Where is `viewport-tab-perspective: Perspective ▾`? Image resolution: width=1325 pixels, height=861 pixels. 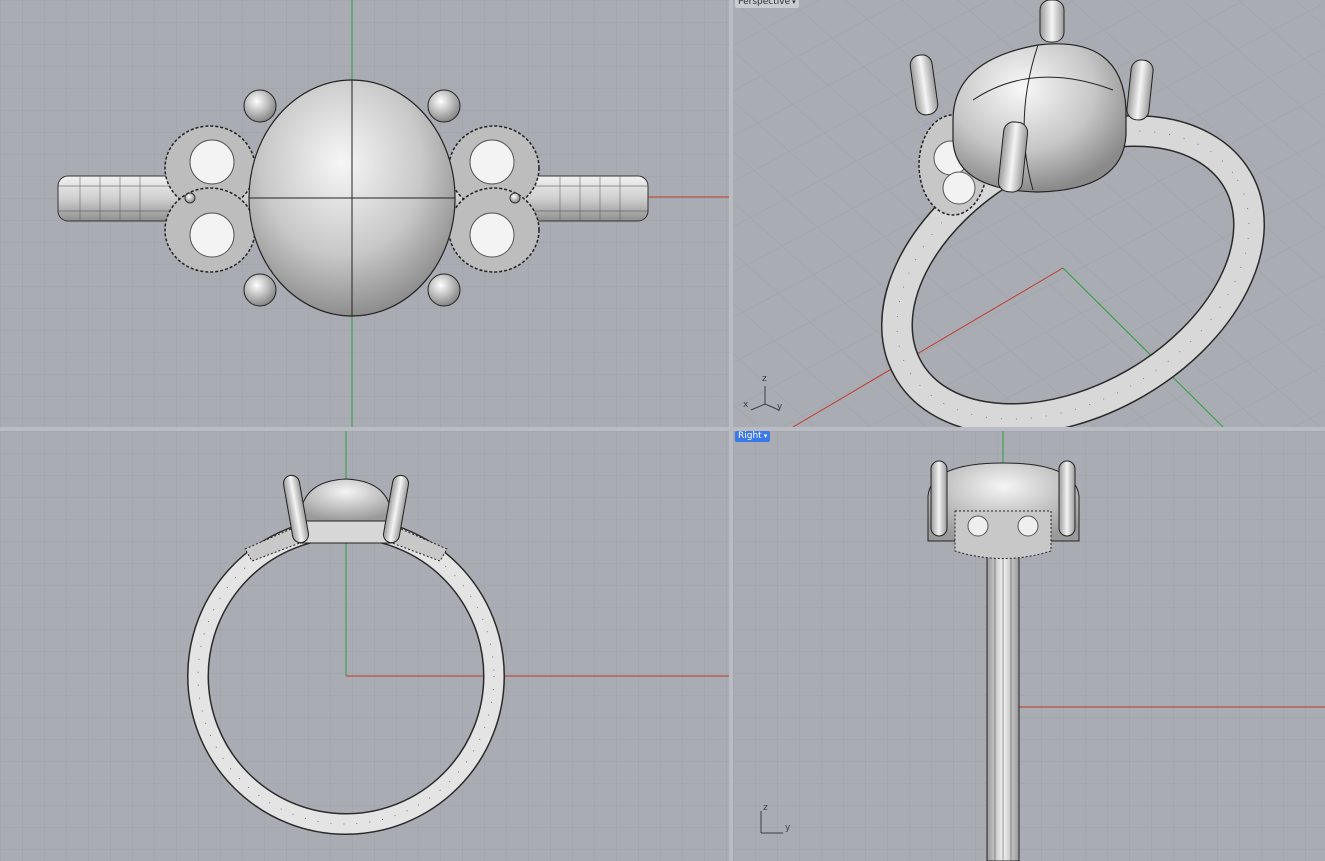 viewport-tab-perspective: Perspective ▾ is located at coordinates (767, 4).